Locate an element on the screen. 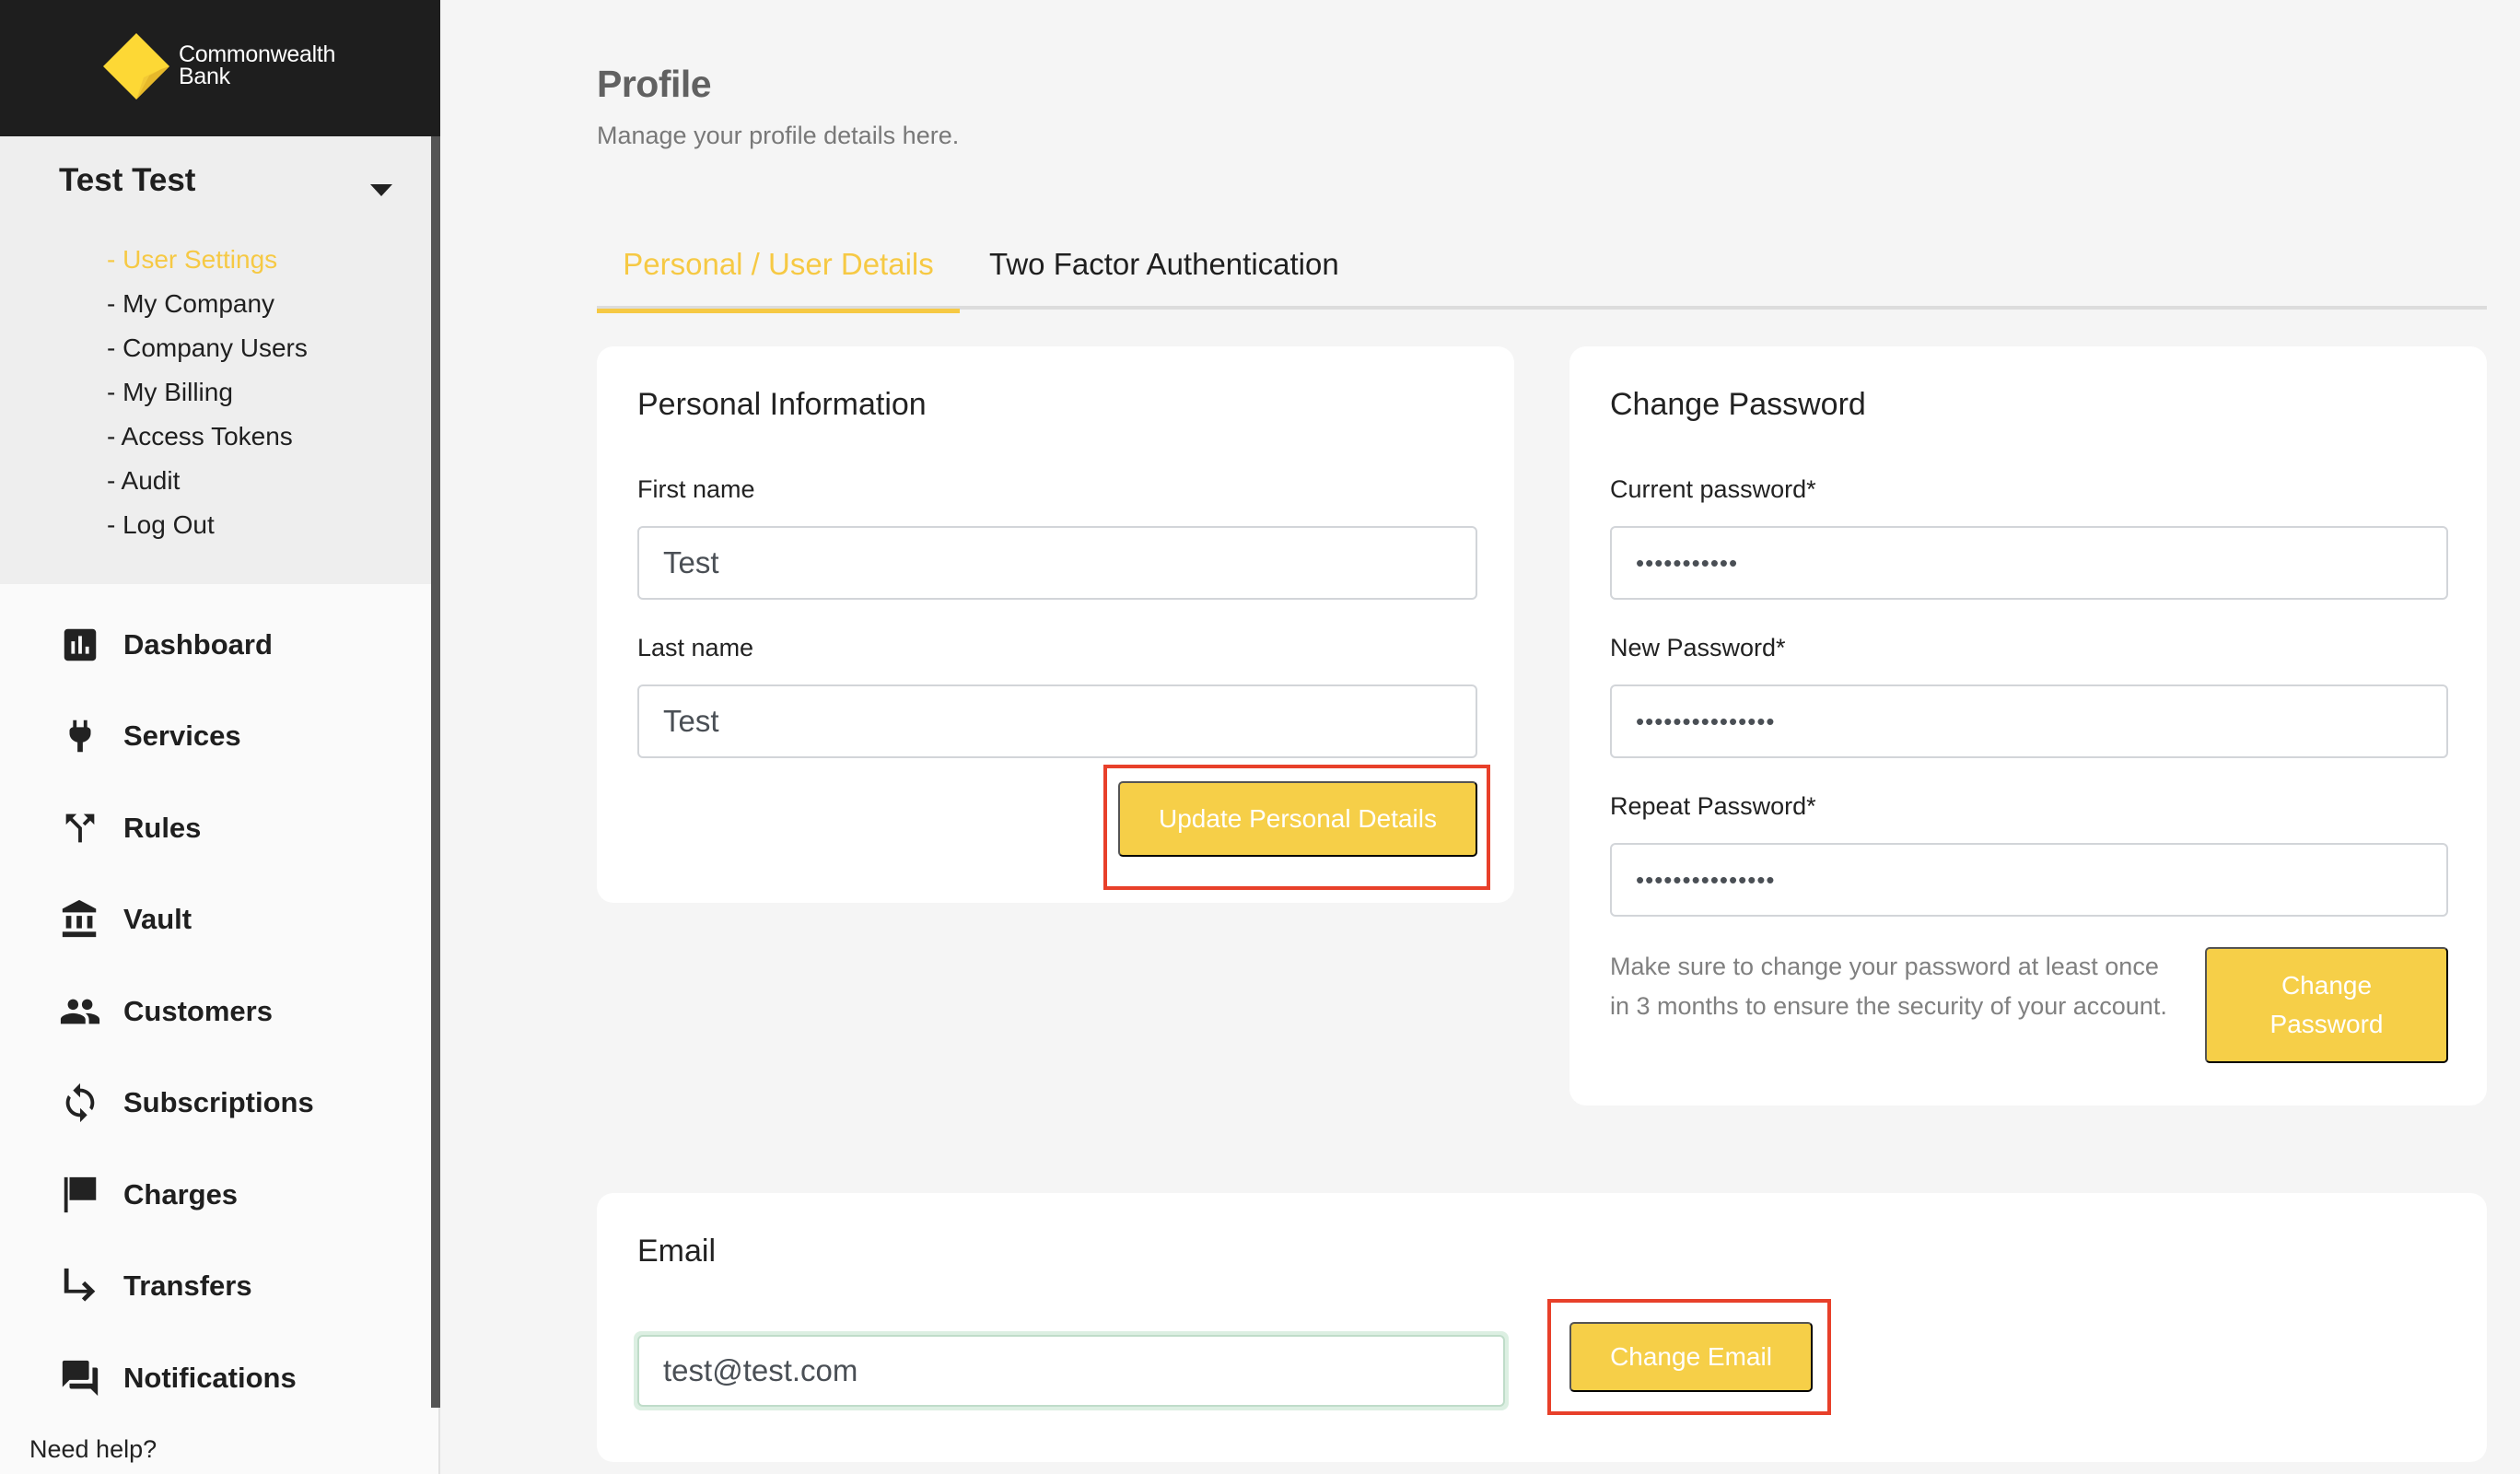  change-password-button: Change Password is located at coordinates (2326, 1005).